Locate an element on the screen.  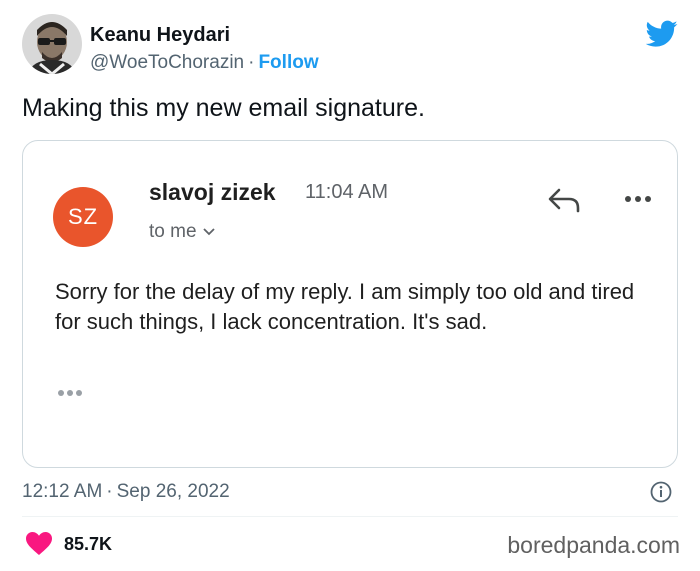
email-time: 11:04 AM is located at coordinates (347, 192).